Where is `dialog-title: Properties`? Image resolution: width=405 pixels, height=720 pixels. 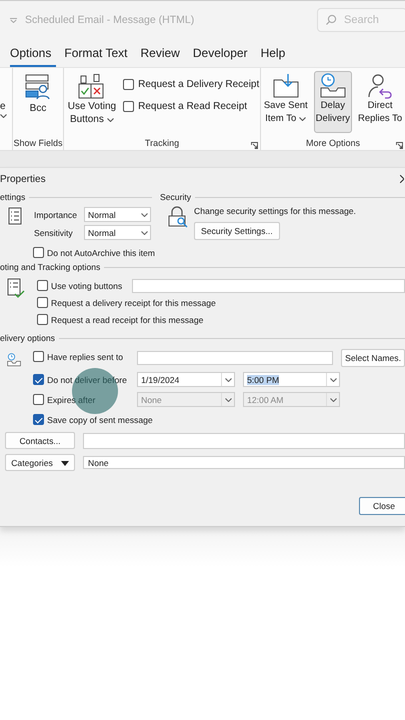 dialog-title: Properties is located at coordinates (23, 179).